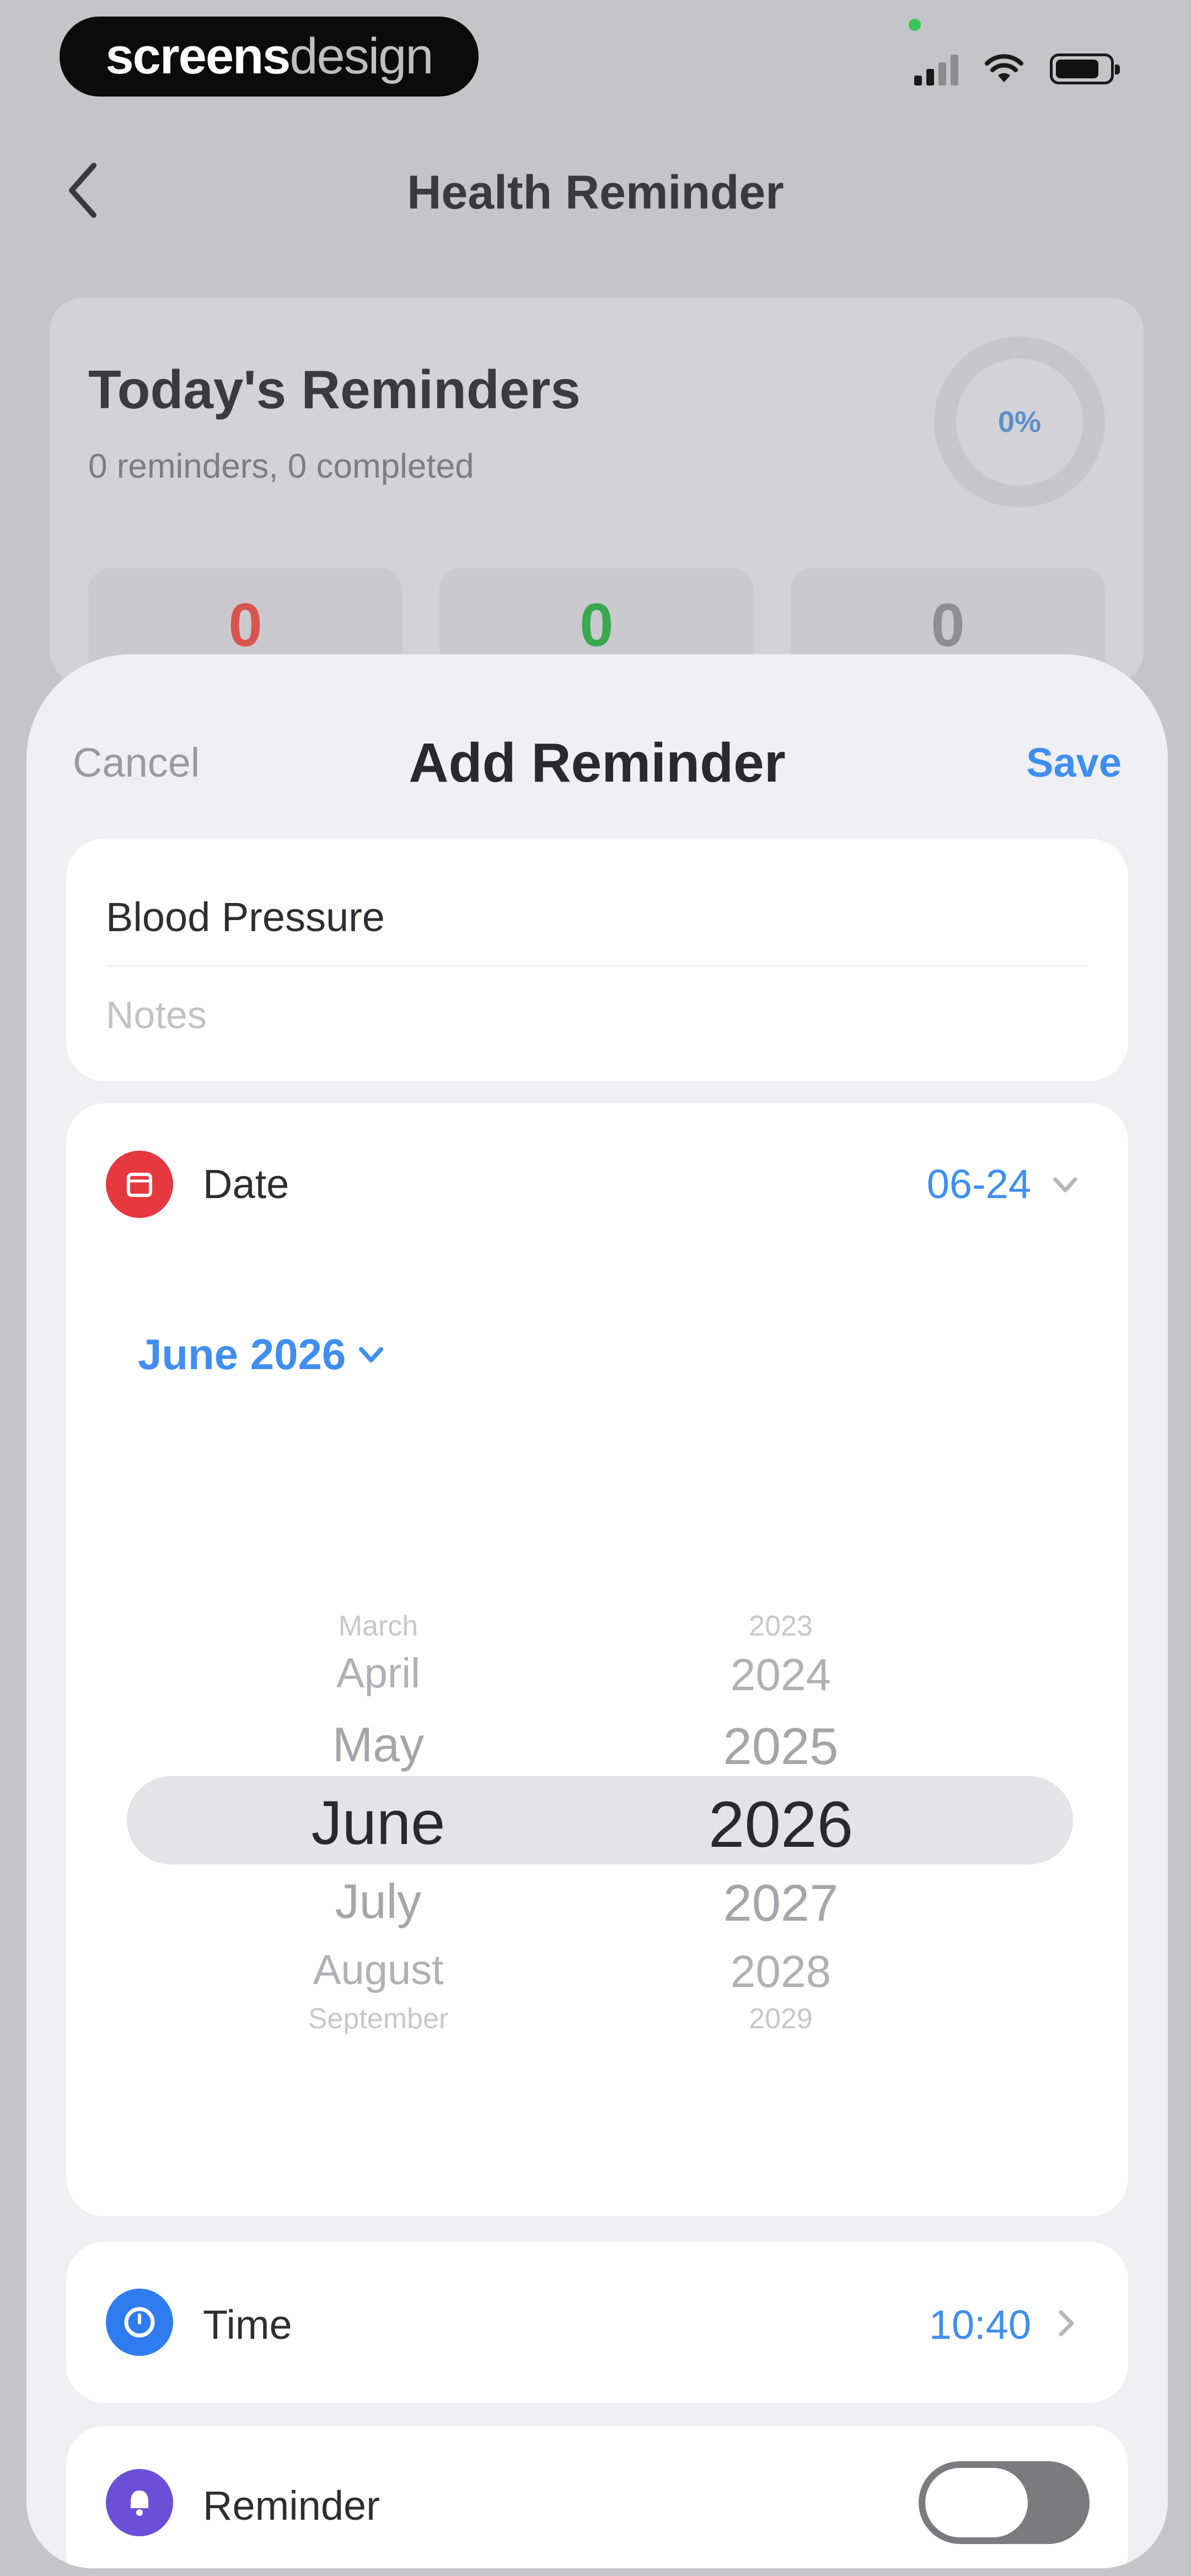 This screenshot has width=1191, height=2576. Describe the element at coordinates (1074, 762) in the screenshot. I see `save-button: Save` at that location.